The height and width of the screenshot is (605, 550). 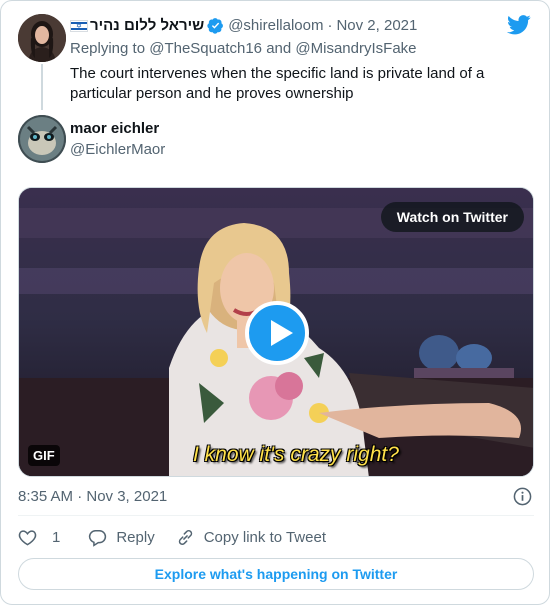 What do you see at coordinates (376, 25) in the screenshot?
I see `parent-date: Nov 2, 2021` at bounding box center [376, 25].